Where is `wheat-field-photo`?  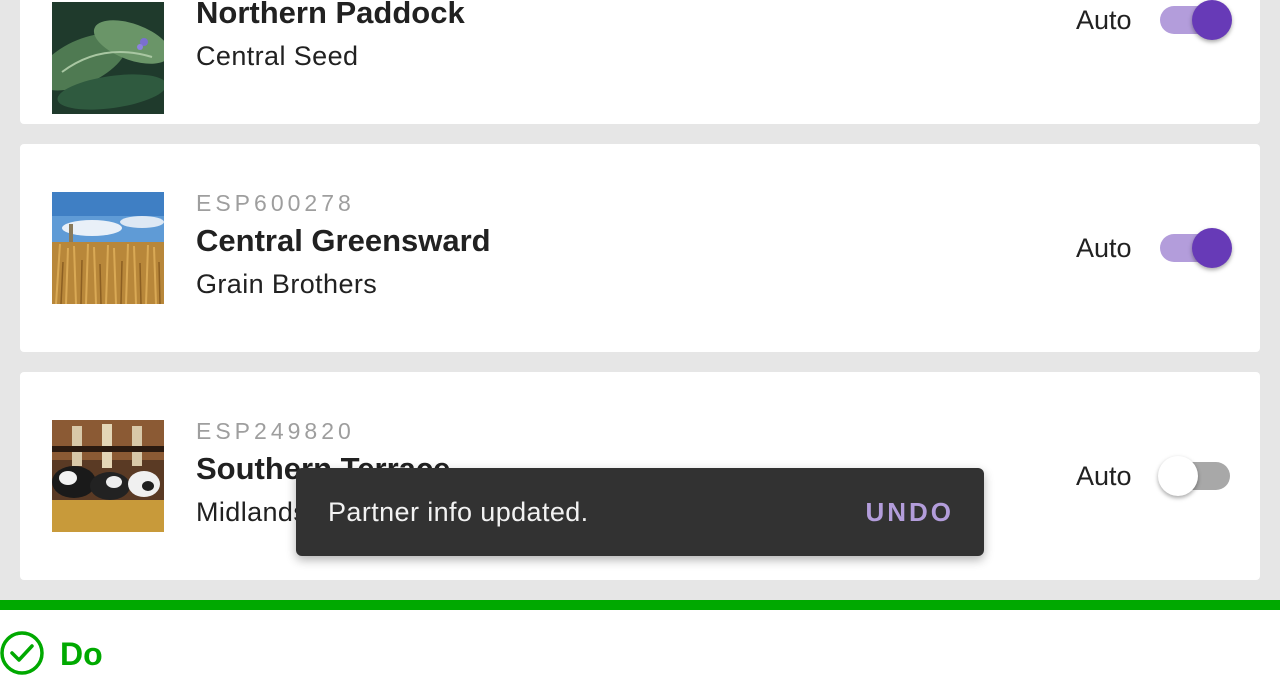
wheat-field-photo is located at coordinates (108, 248).